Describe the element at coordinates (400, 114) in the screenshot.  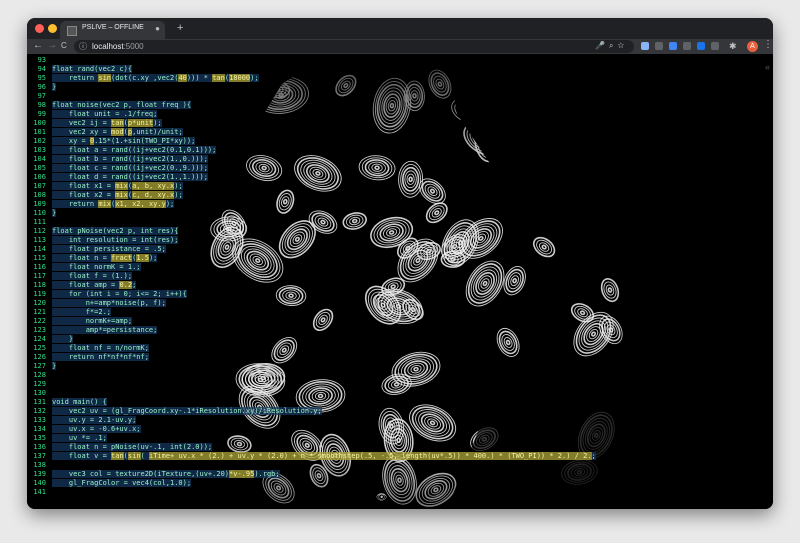
I see `code-line: 99 float unit = .1/freq;` at that location.